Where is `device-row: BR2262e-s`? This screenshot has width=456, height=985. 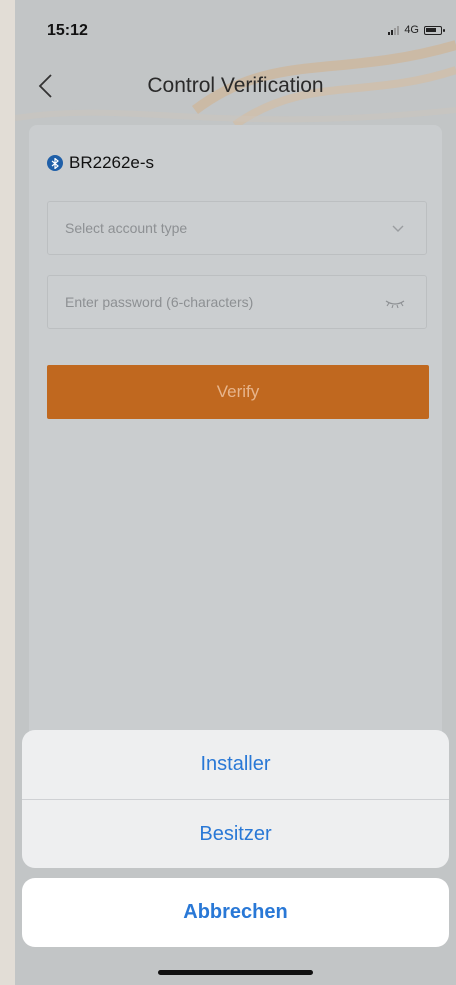 device-row: BR2262e-s is located at coordinates (100, 163).